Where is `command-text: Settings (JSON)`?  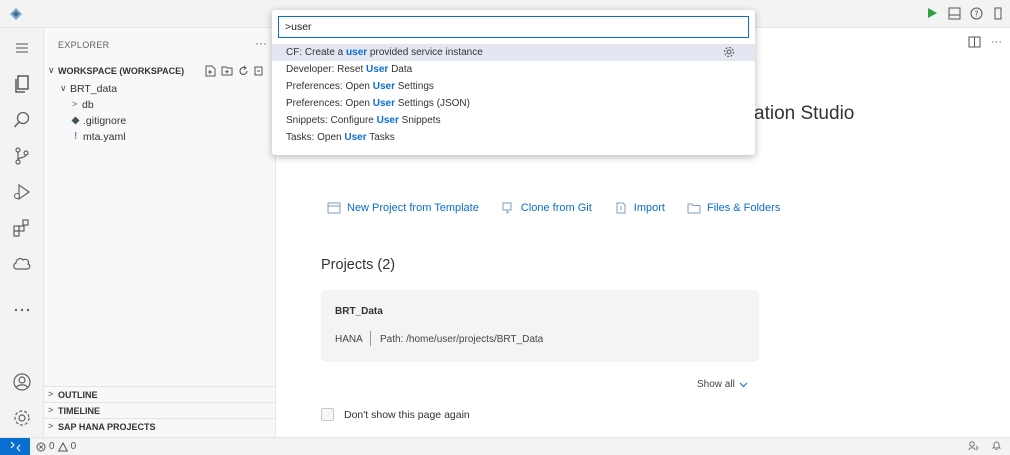 command-text: Settings (JSON) is located at coordinates (432, 103).